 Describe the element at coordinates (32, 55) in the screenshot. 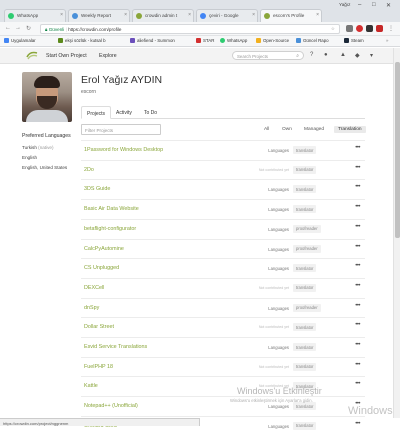

I see `crowdin-logo-icon` at that location.